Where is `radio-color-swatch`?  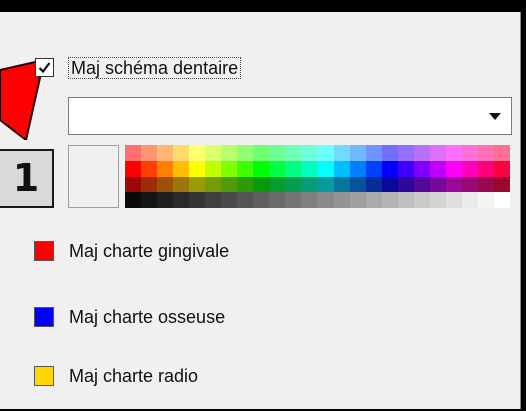 radio-color-swatch is located at coordinates (44, 376).